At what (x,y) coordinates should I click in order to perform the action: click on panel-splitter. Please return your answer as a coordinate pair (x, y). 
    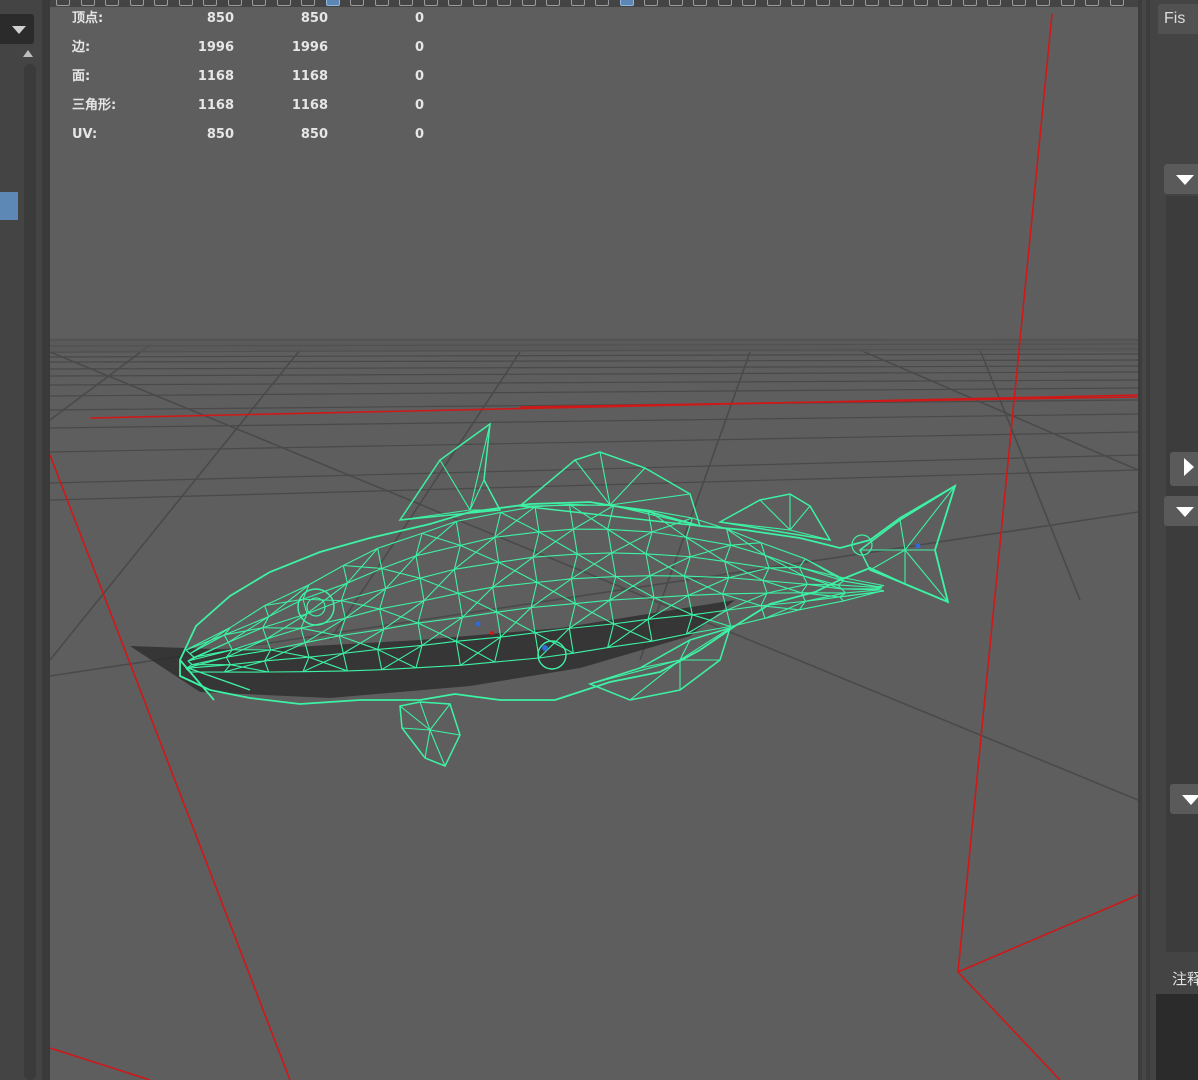
    Looking at the image, I should click on (1144, 540).